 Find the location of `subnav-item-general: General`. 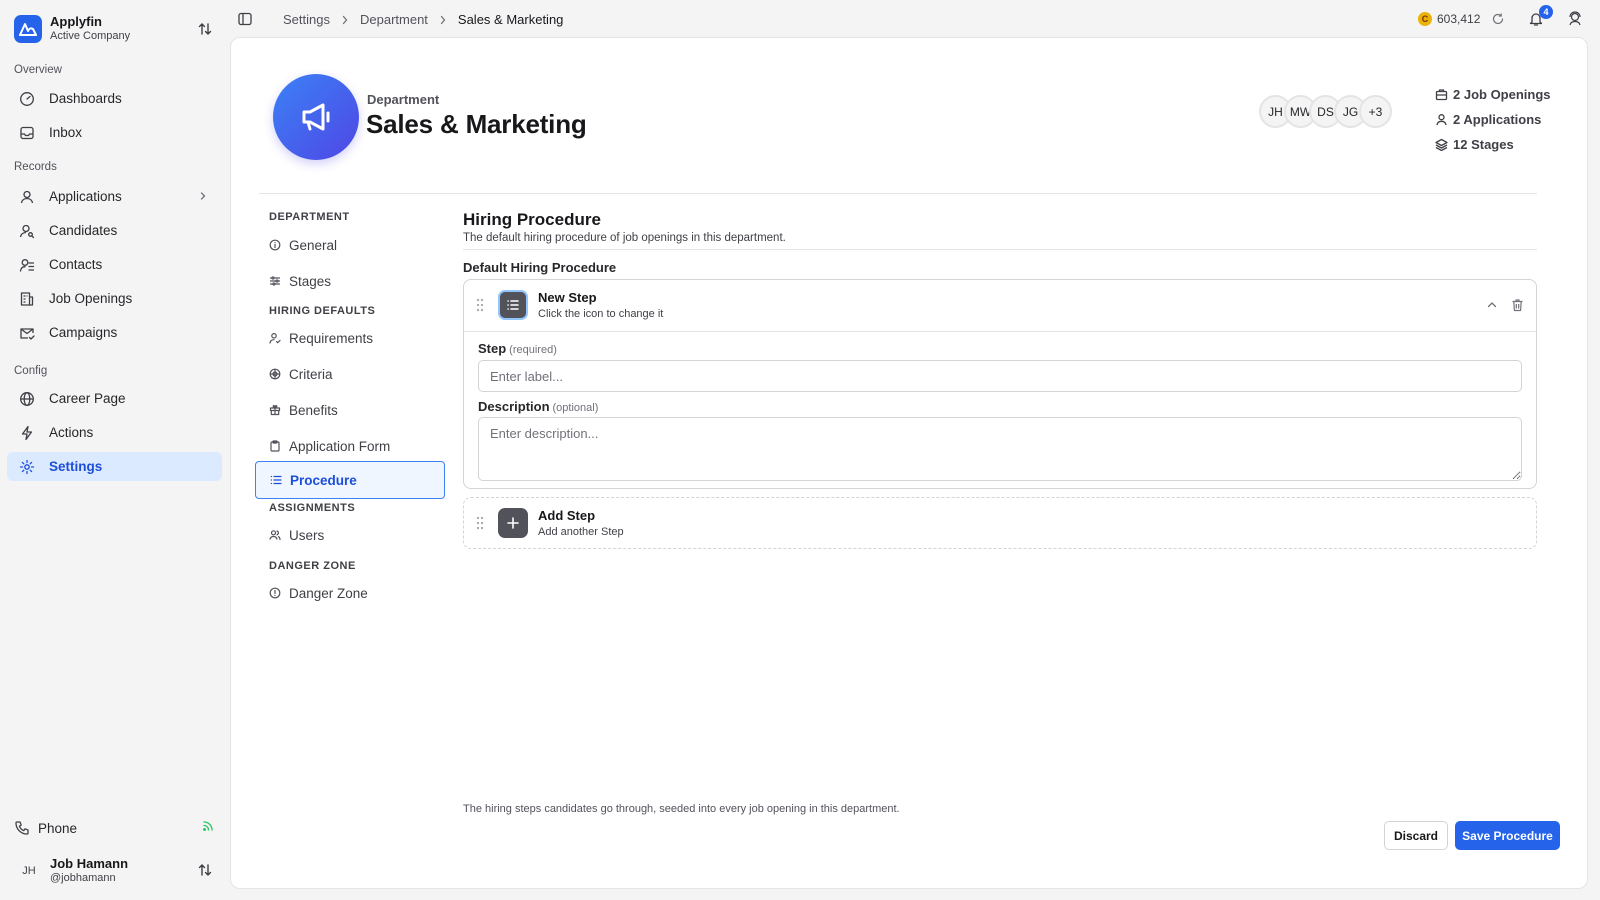

subnav-item-general: General is located at coordinates (350, 245).